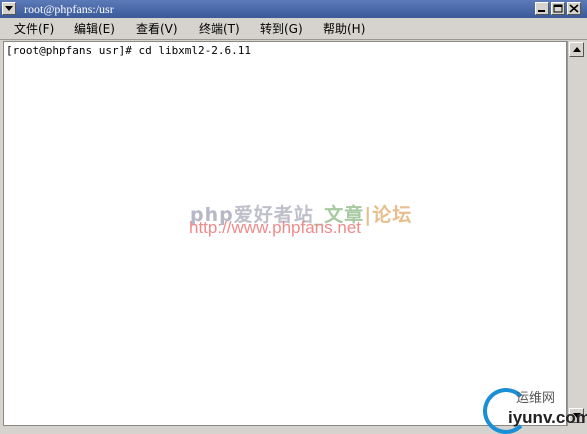  I want to click on window-menu-button, so click(9, 8).